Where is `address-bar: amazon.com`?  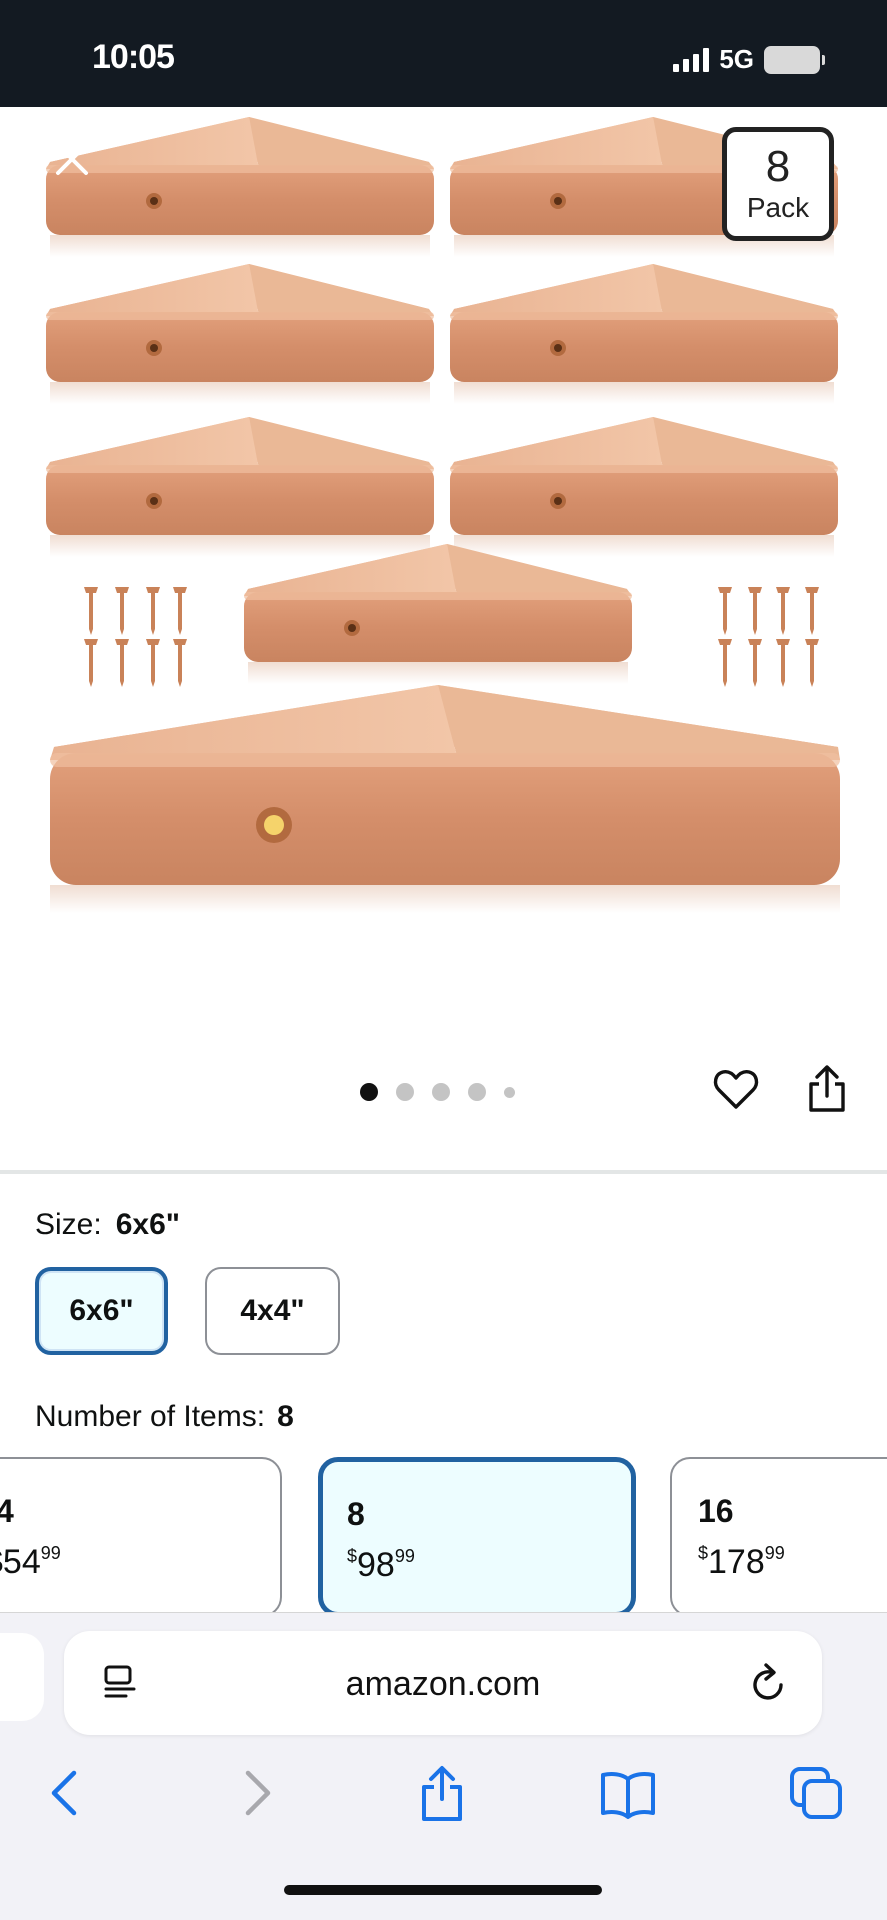 address-bar: amazon.com is located at coordinates (443, 1683).